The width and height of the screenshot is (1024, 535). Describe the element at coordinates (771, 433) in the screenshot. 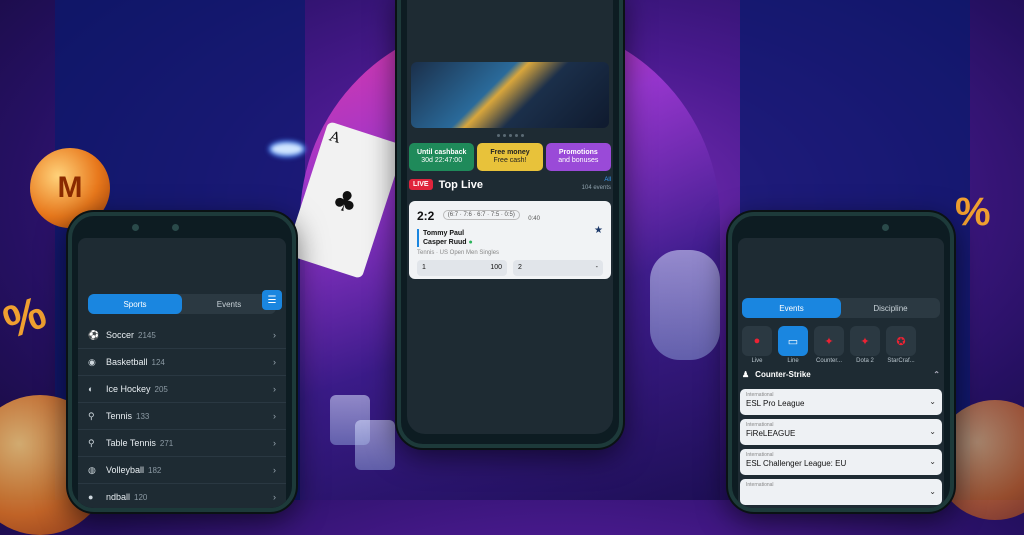

I see `championship-name: FiReLEAGUE` at that location.